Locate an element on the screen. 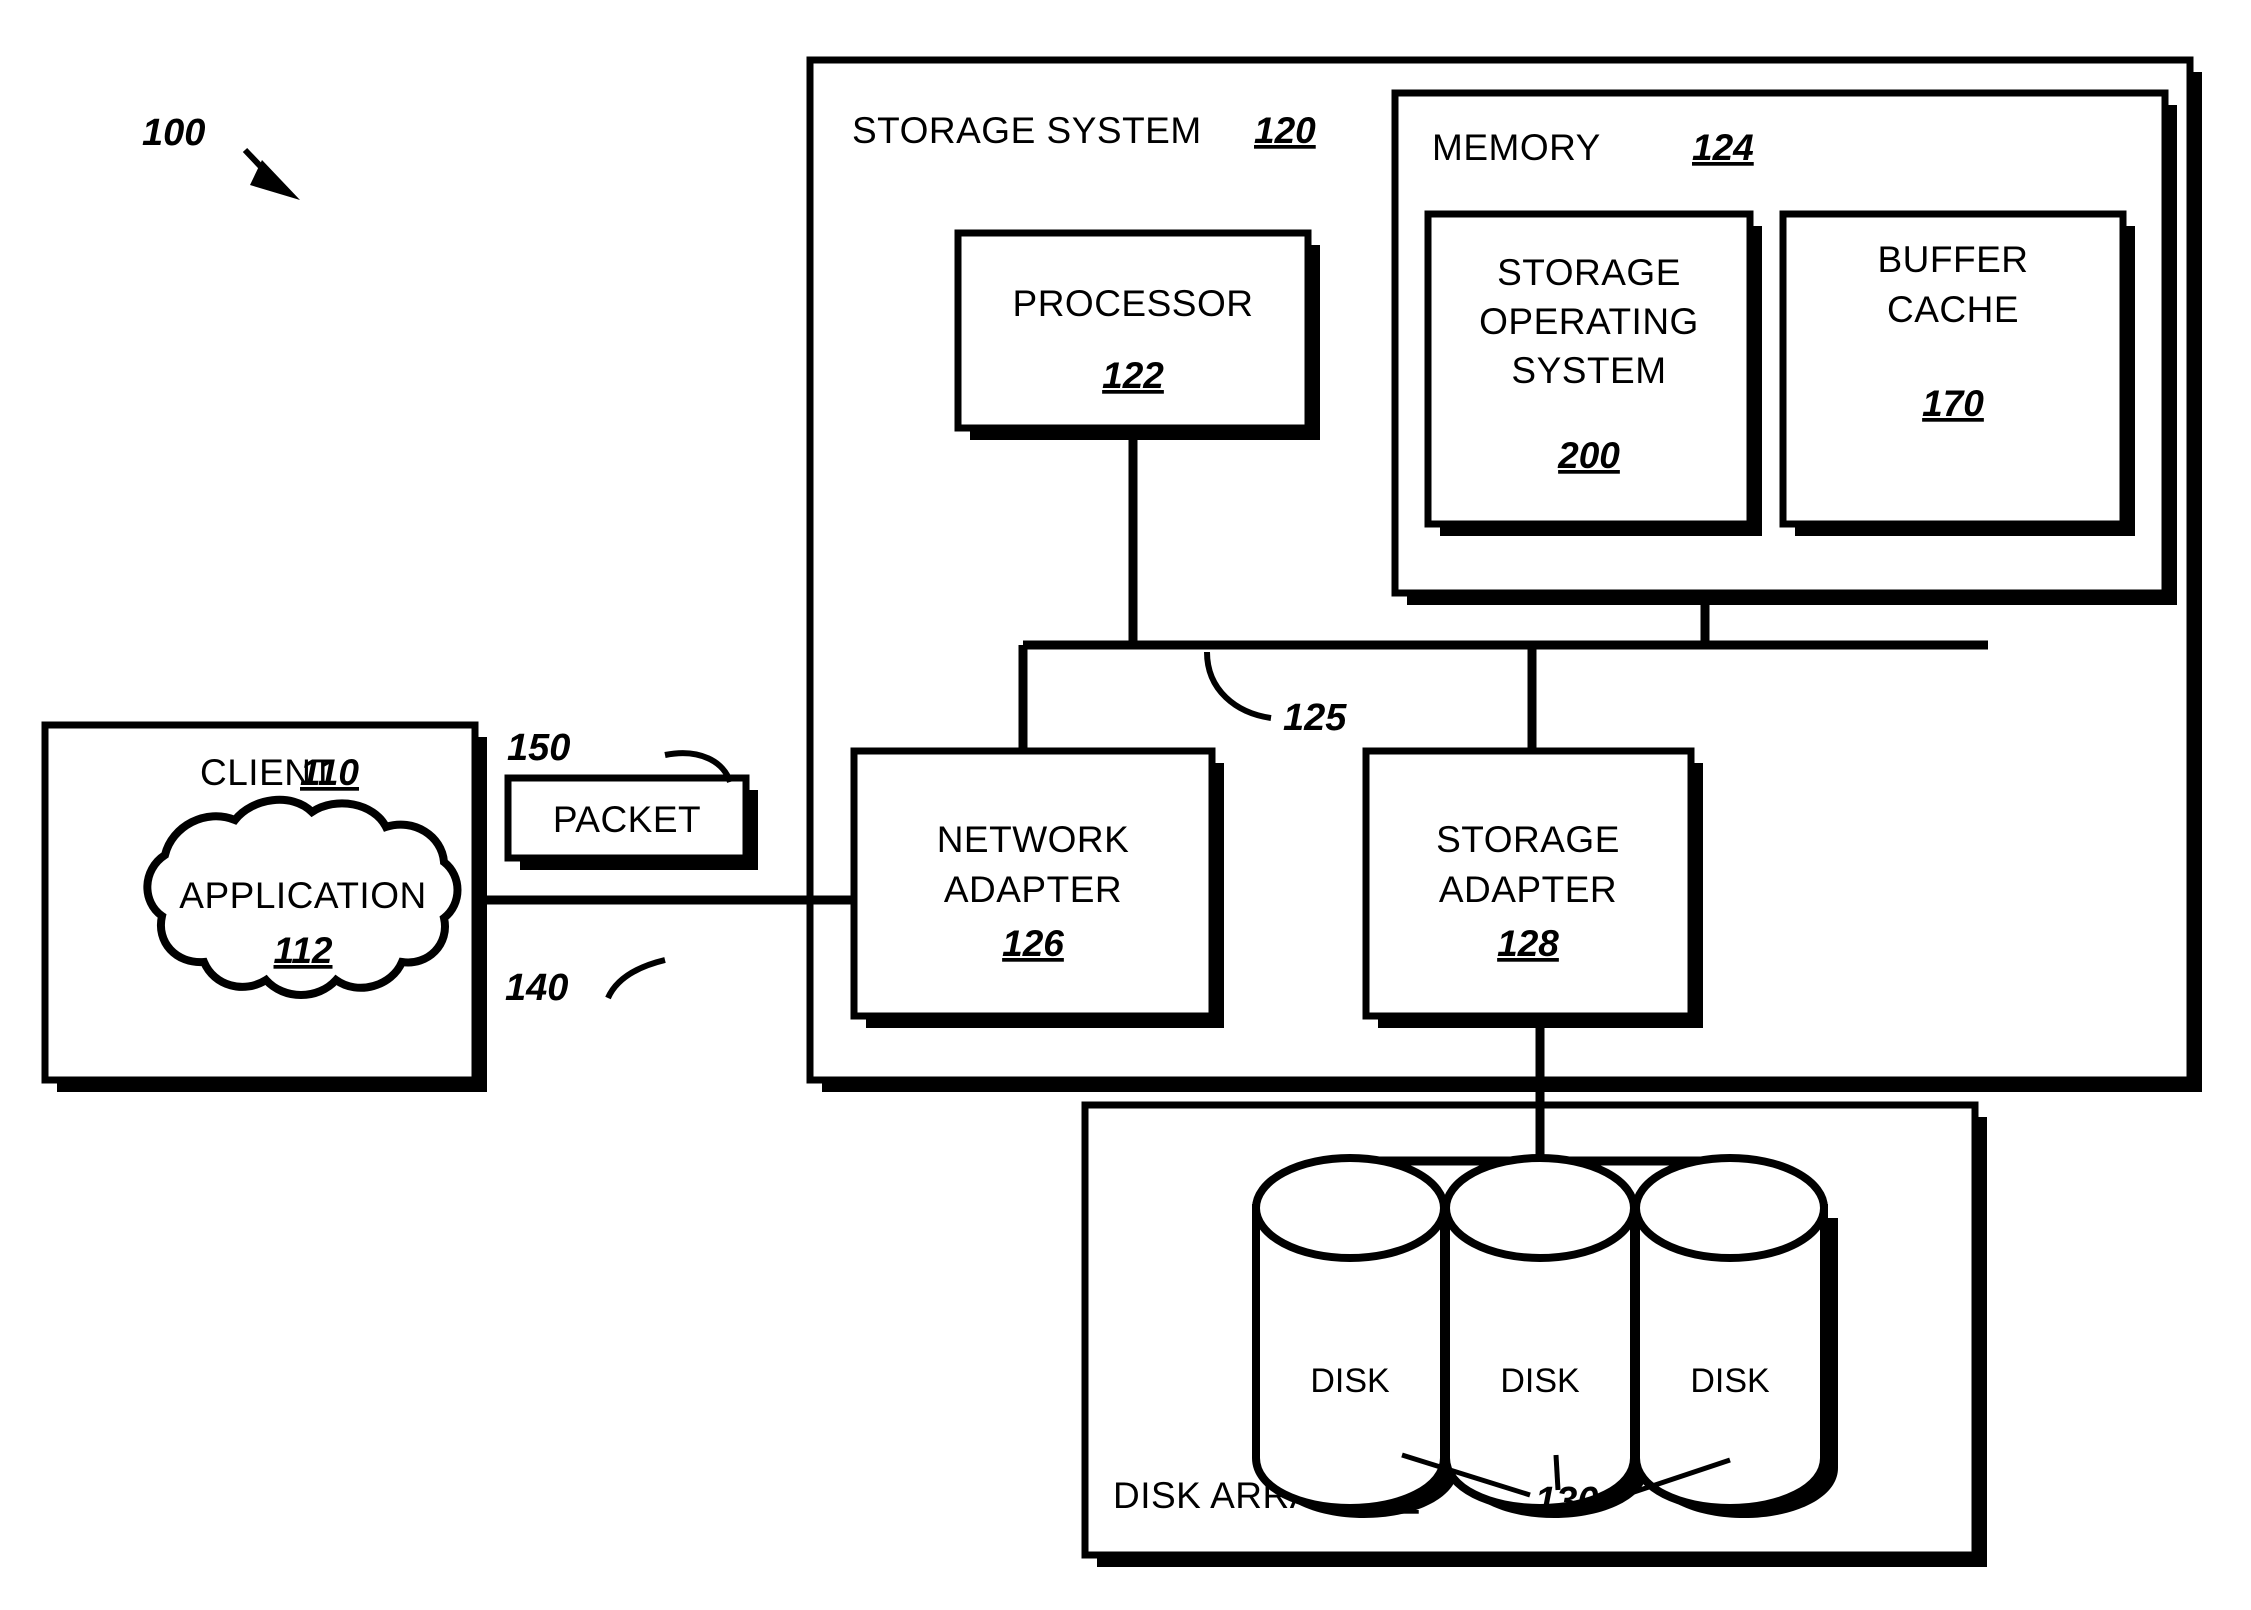 Image resolution: width=2251 pixels, height=1610 pixels. figure-reference-100: 100 is located at coordinates (221, 156).